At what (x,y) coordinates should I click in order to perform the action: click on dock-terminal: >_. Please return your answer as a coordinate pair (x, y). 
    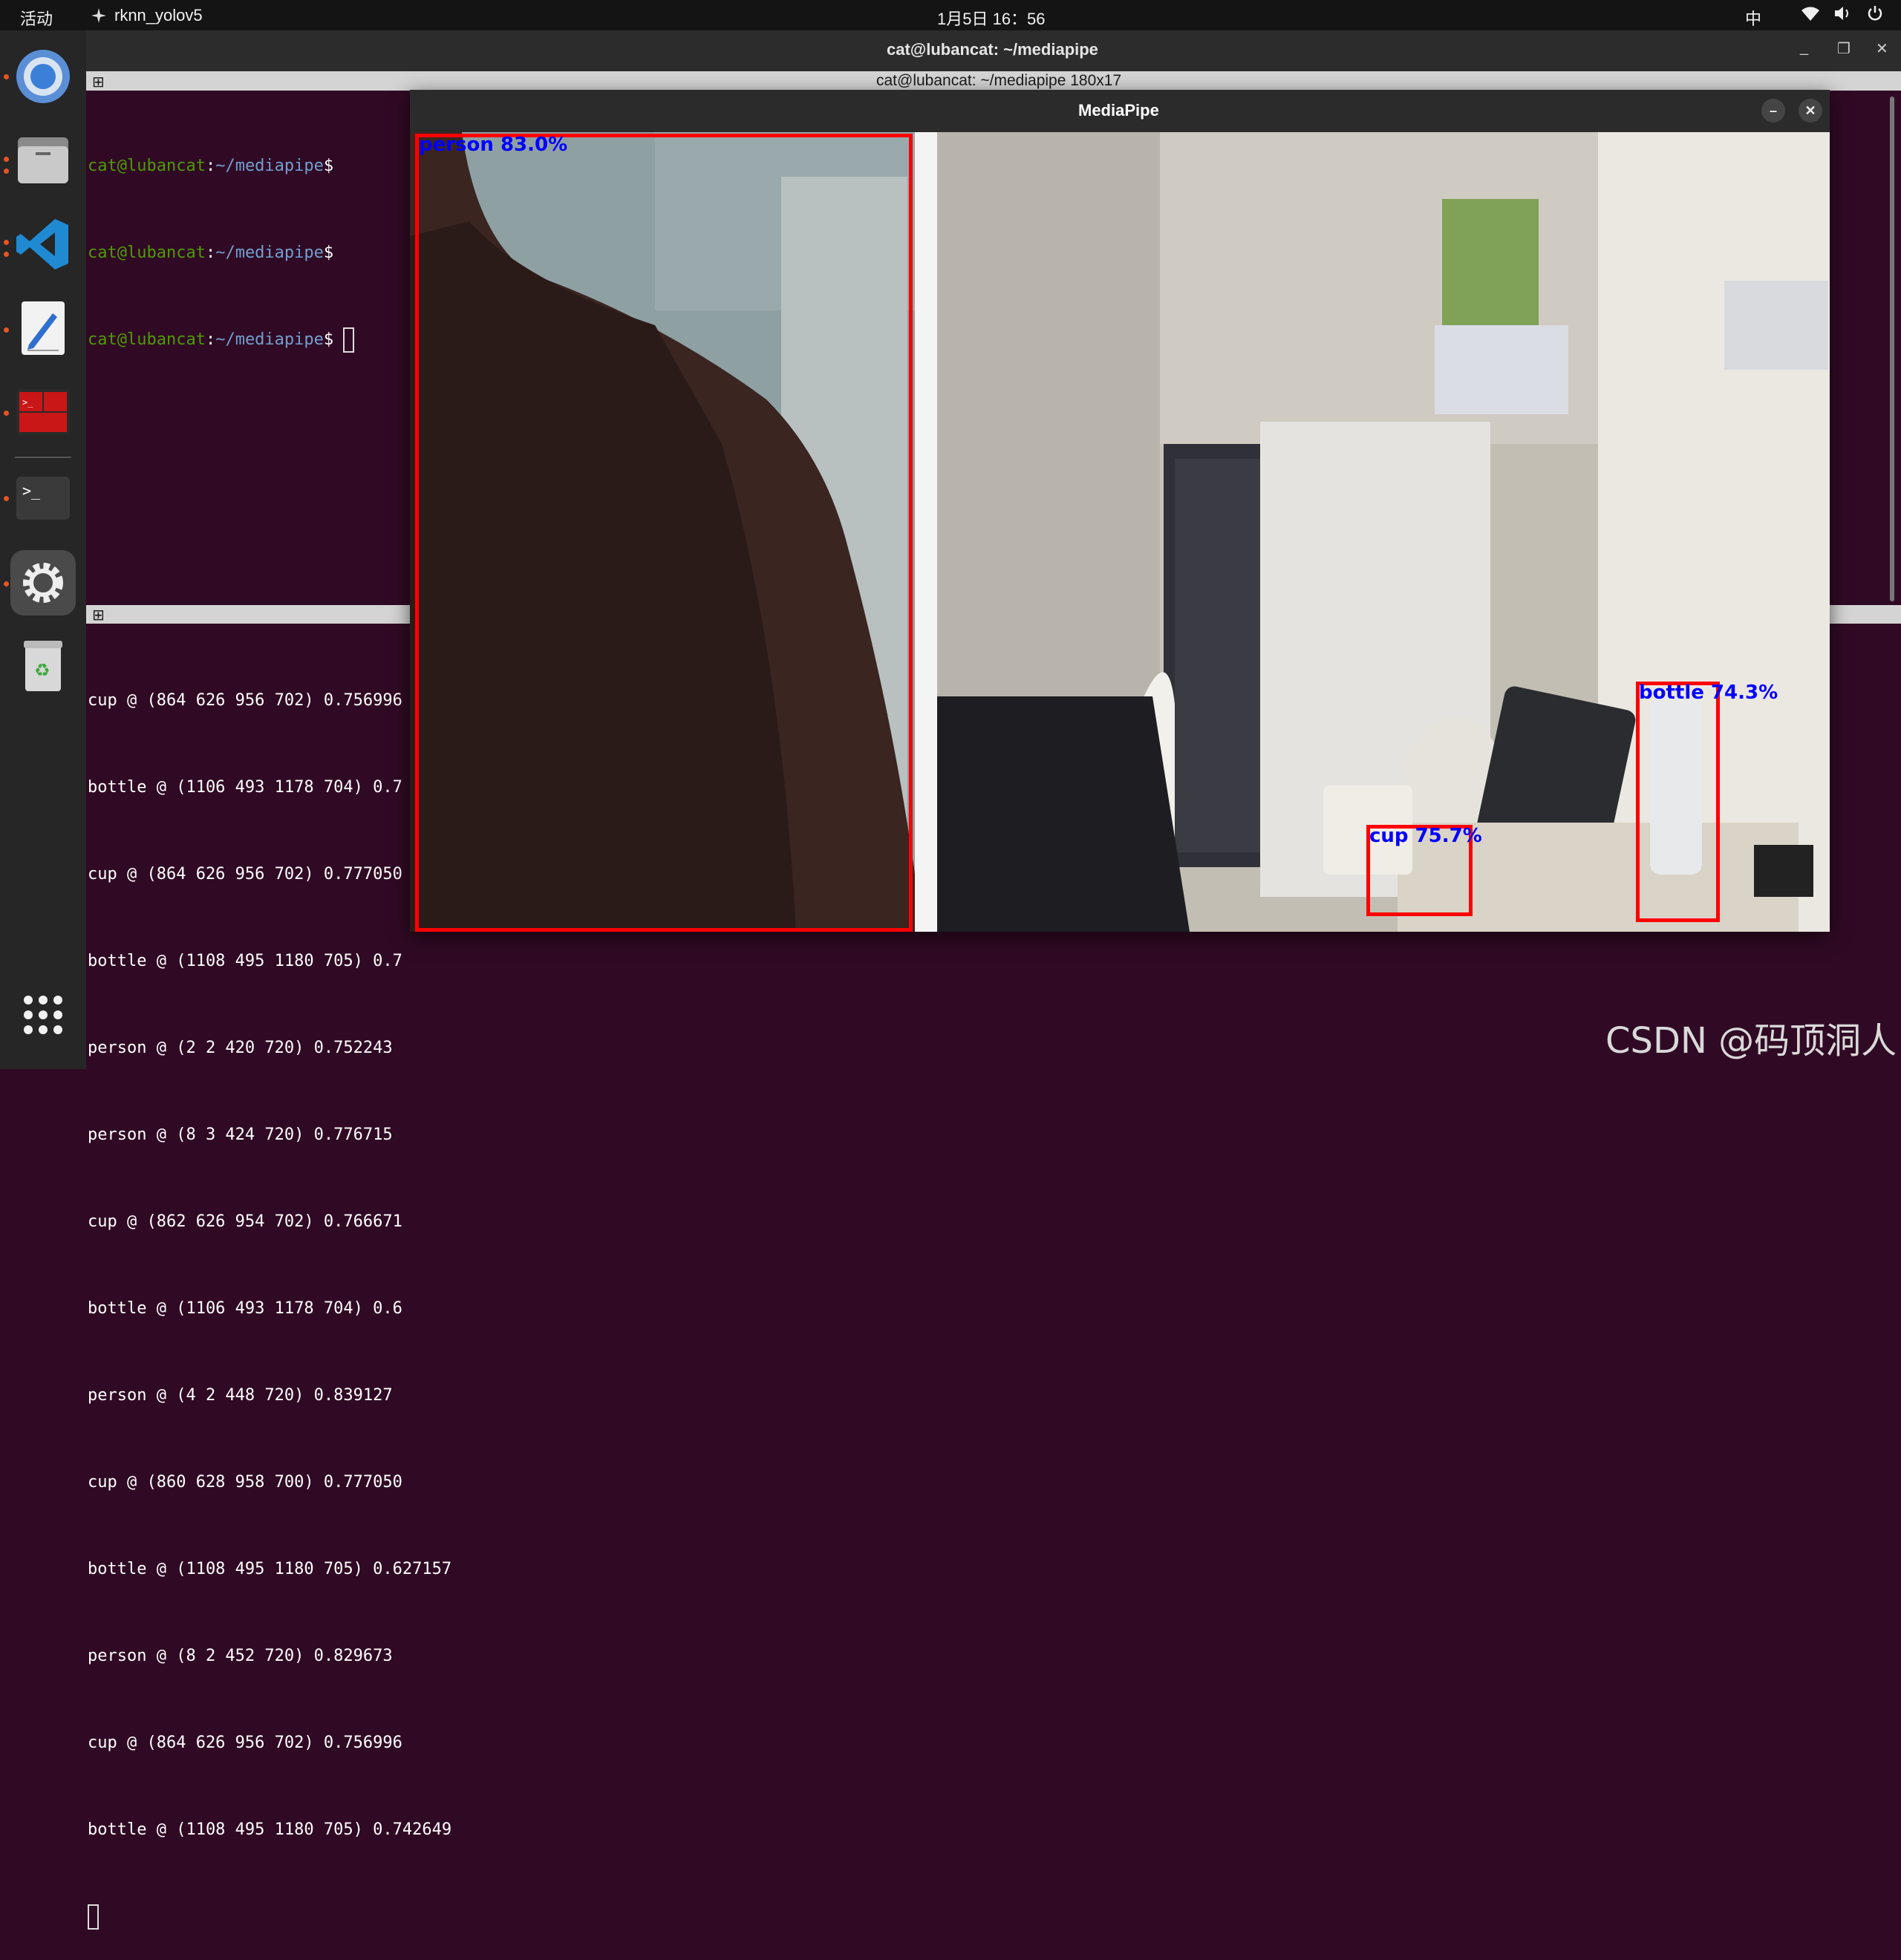
    Looking at the image, I should click on (43, 498).